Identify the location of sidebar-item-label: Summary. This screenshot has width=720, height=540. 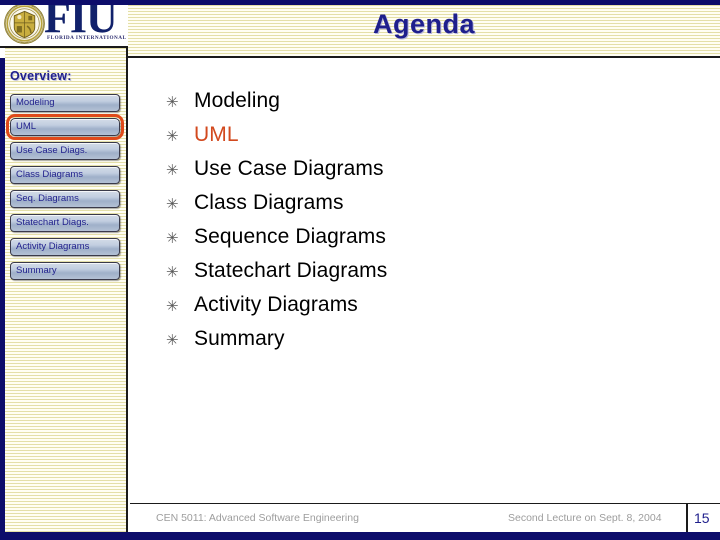
(36, 270).